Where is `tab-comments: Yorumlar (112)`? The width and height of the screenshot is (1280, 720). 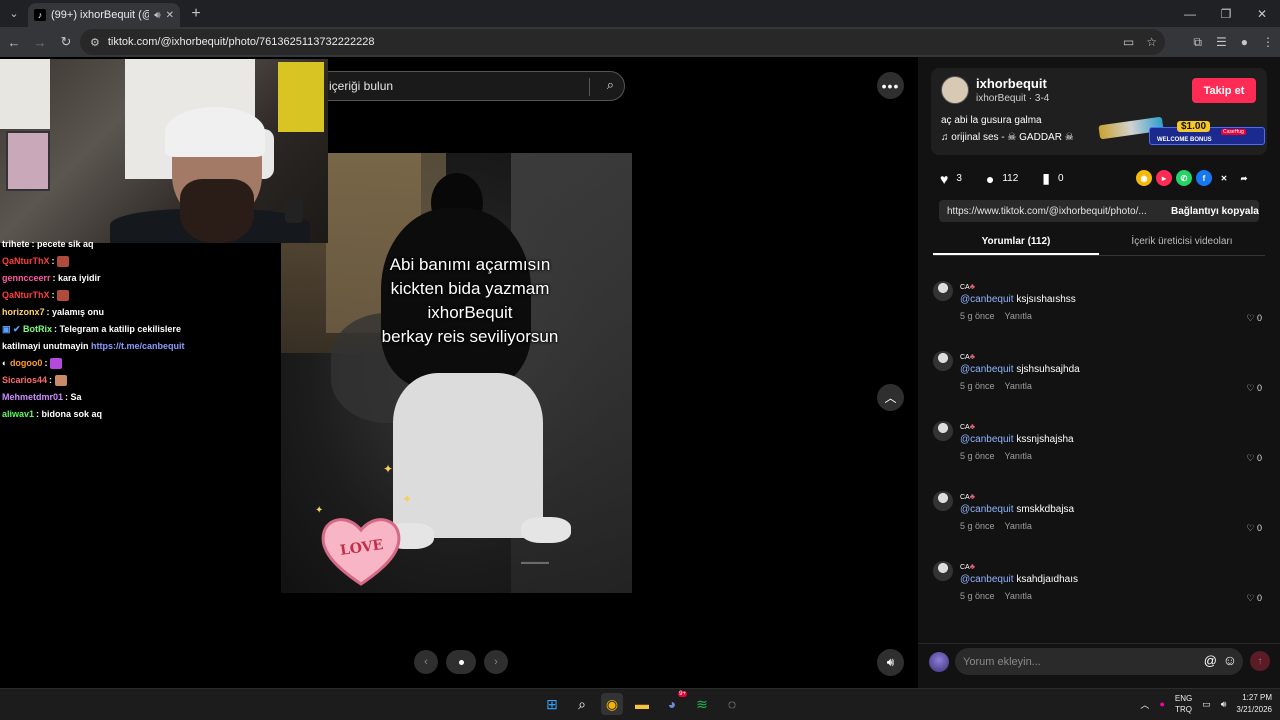
tab-comments: Yorumlar (112) is located at coordinates (1016, 243).